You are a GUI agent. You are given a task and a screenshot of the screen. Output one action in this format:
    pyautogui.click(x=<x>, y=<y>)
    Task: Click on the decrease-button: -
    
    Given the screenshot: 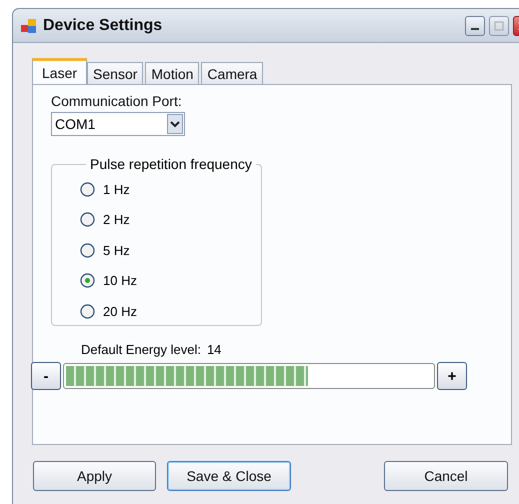 What is the action you would take?
    pyautogui.click(x=46, y=376)
    